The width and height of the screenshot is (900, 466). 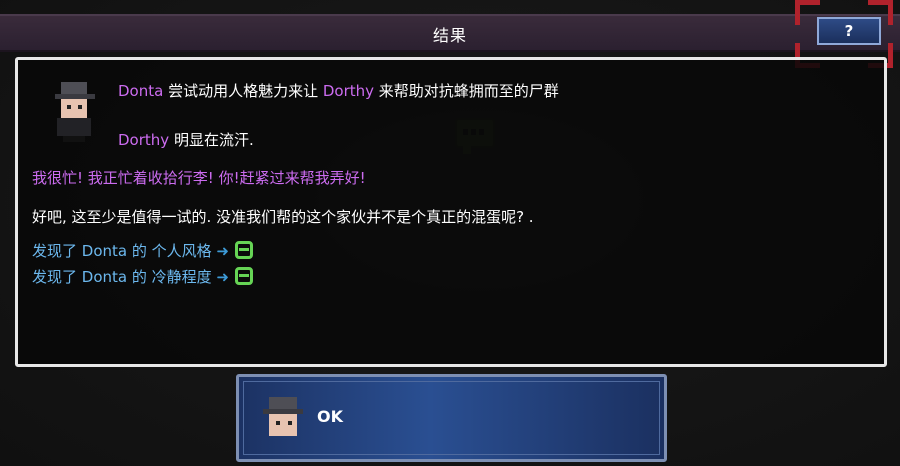 I want to click on actor-name: Dorthy, so click(x=144, y=140).